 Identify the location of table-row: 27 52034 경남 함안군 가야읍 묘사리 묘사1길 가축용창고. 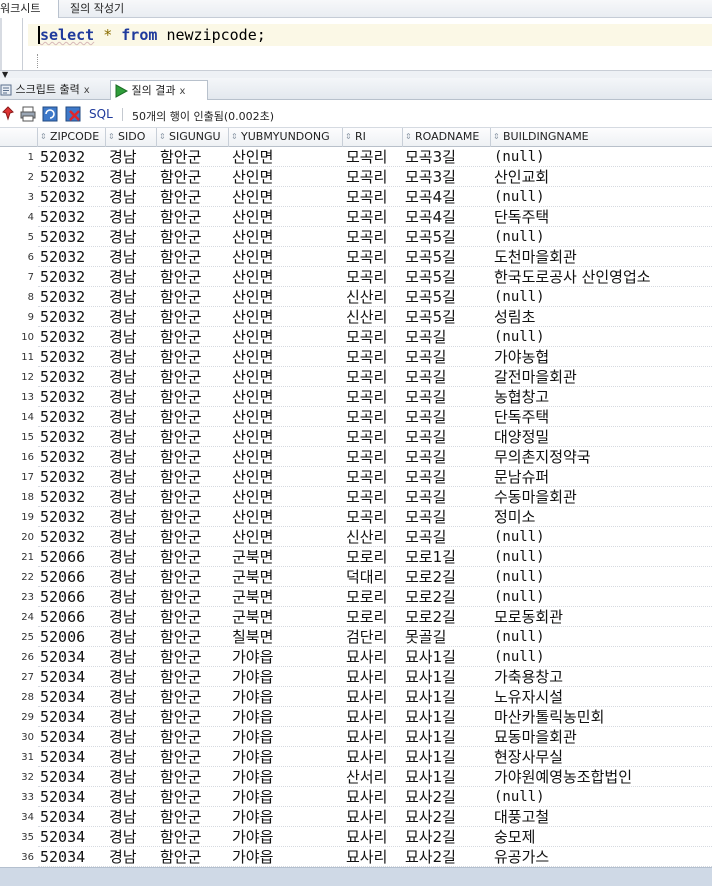
(356, 677).